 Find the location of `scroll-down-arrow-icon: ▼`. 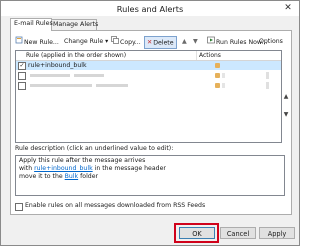

scroll-down-arrow-icon: ▼ is located at coordinates (286, 115).